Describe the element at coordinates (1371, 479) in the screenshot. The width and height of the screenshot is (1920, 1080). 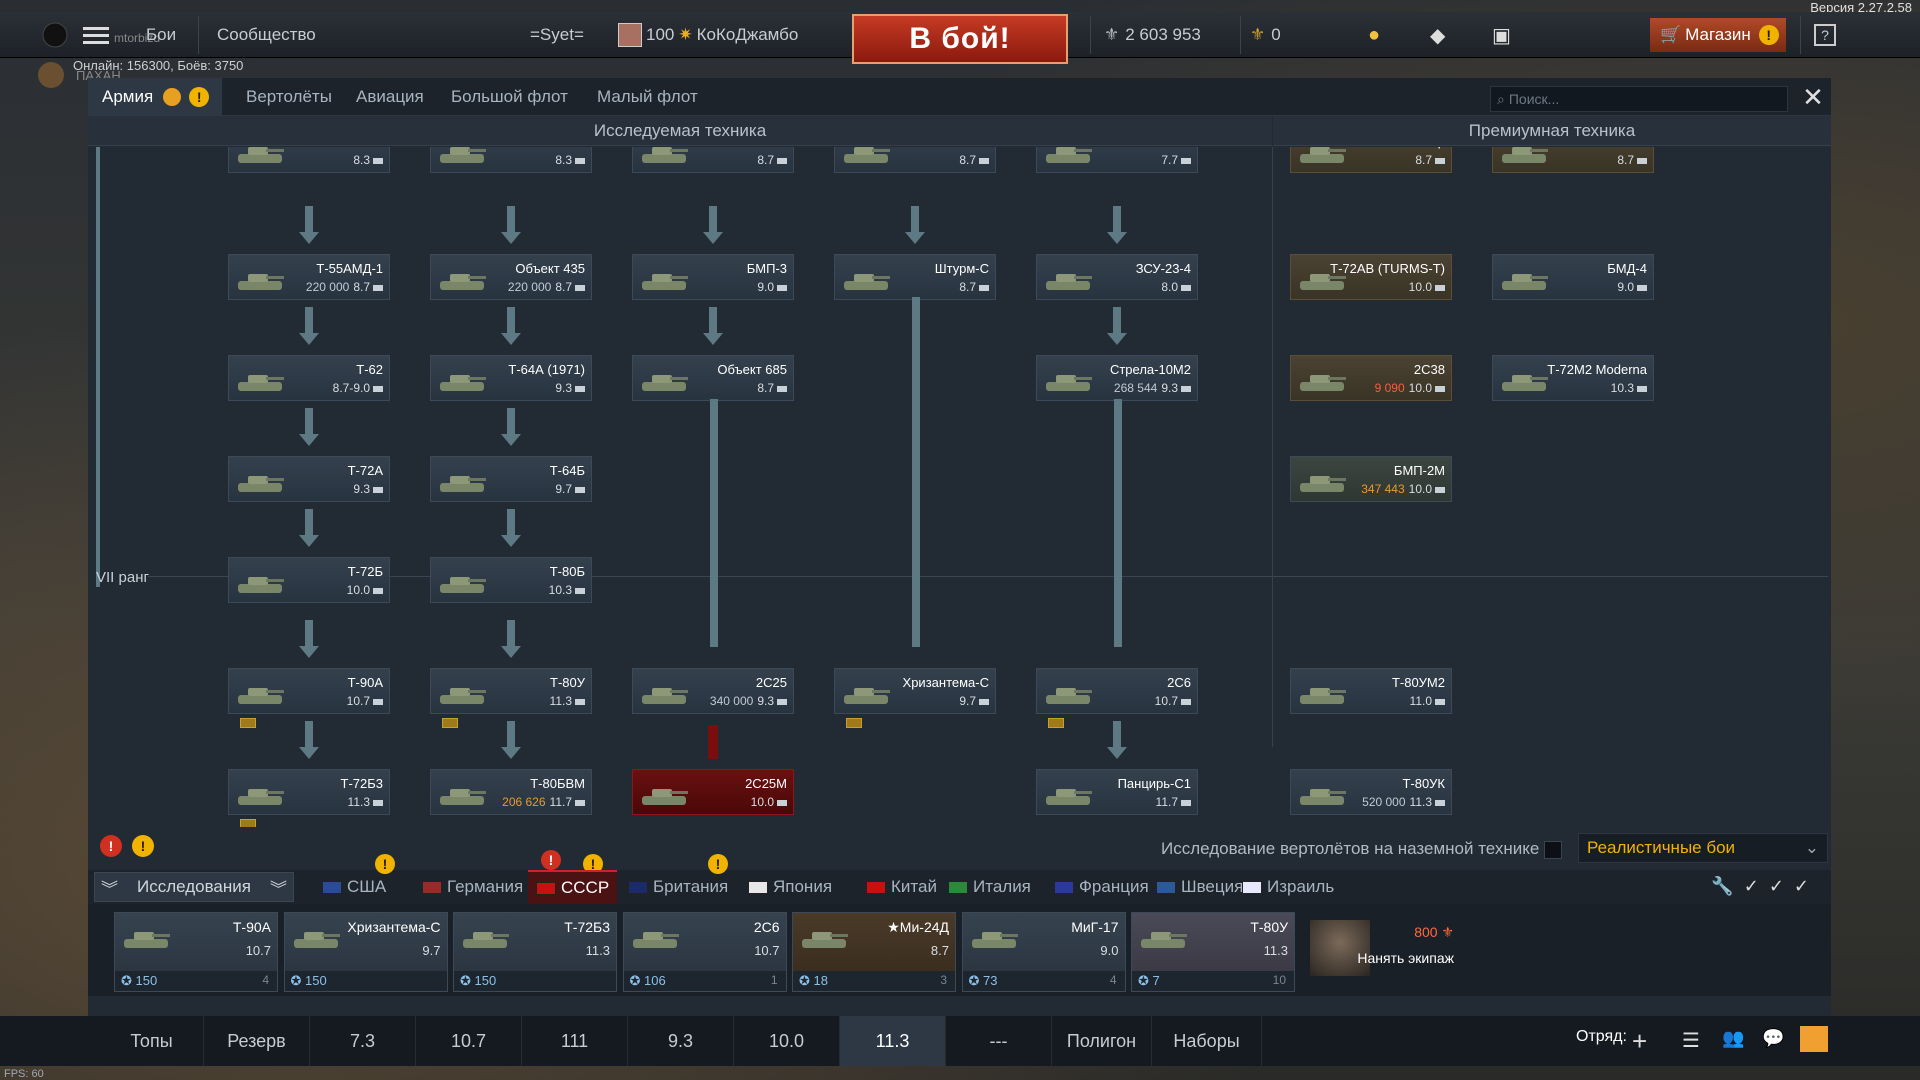
I see `vehicle-card: БМП-2М 347 443 10.0` at that location.